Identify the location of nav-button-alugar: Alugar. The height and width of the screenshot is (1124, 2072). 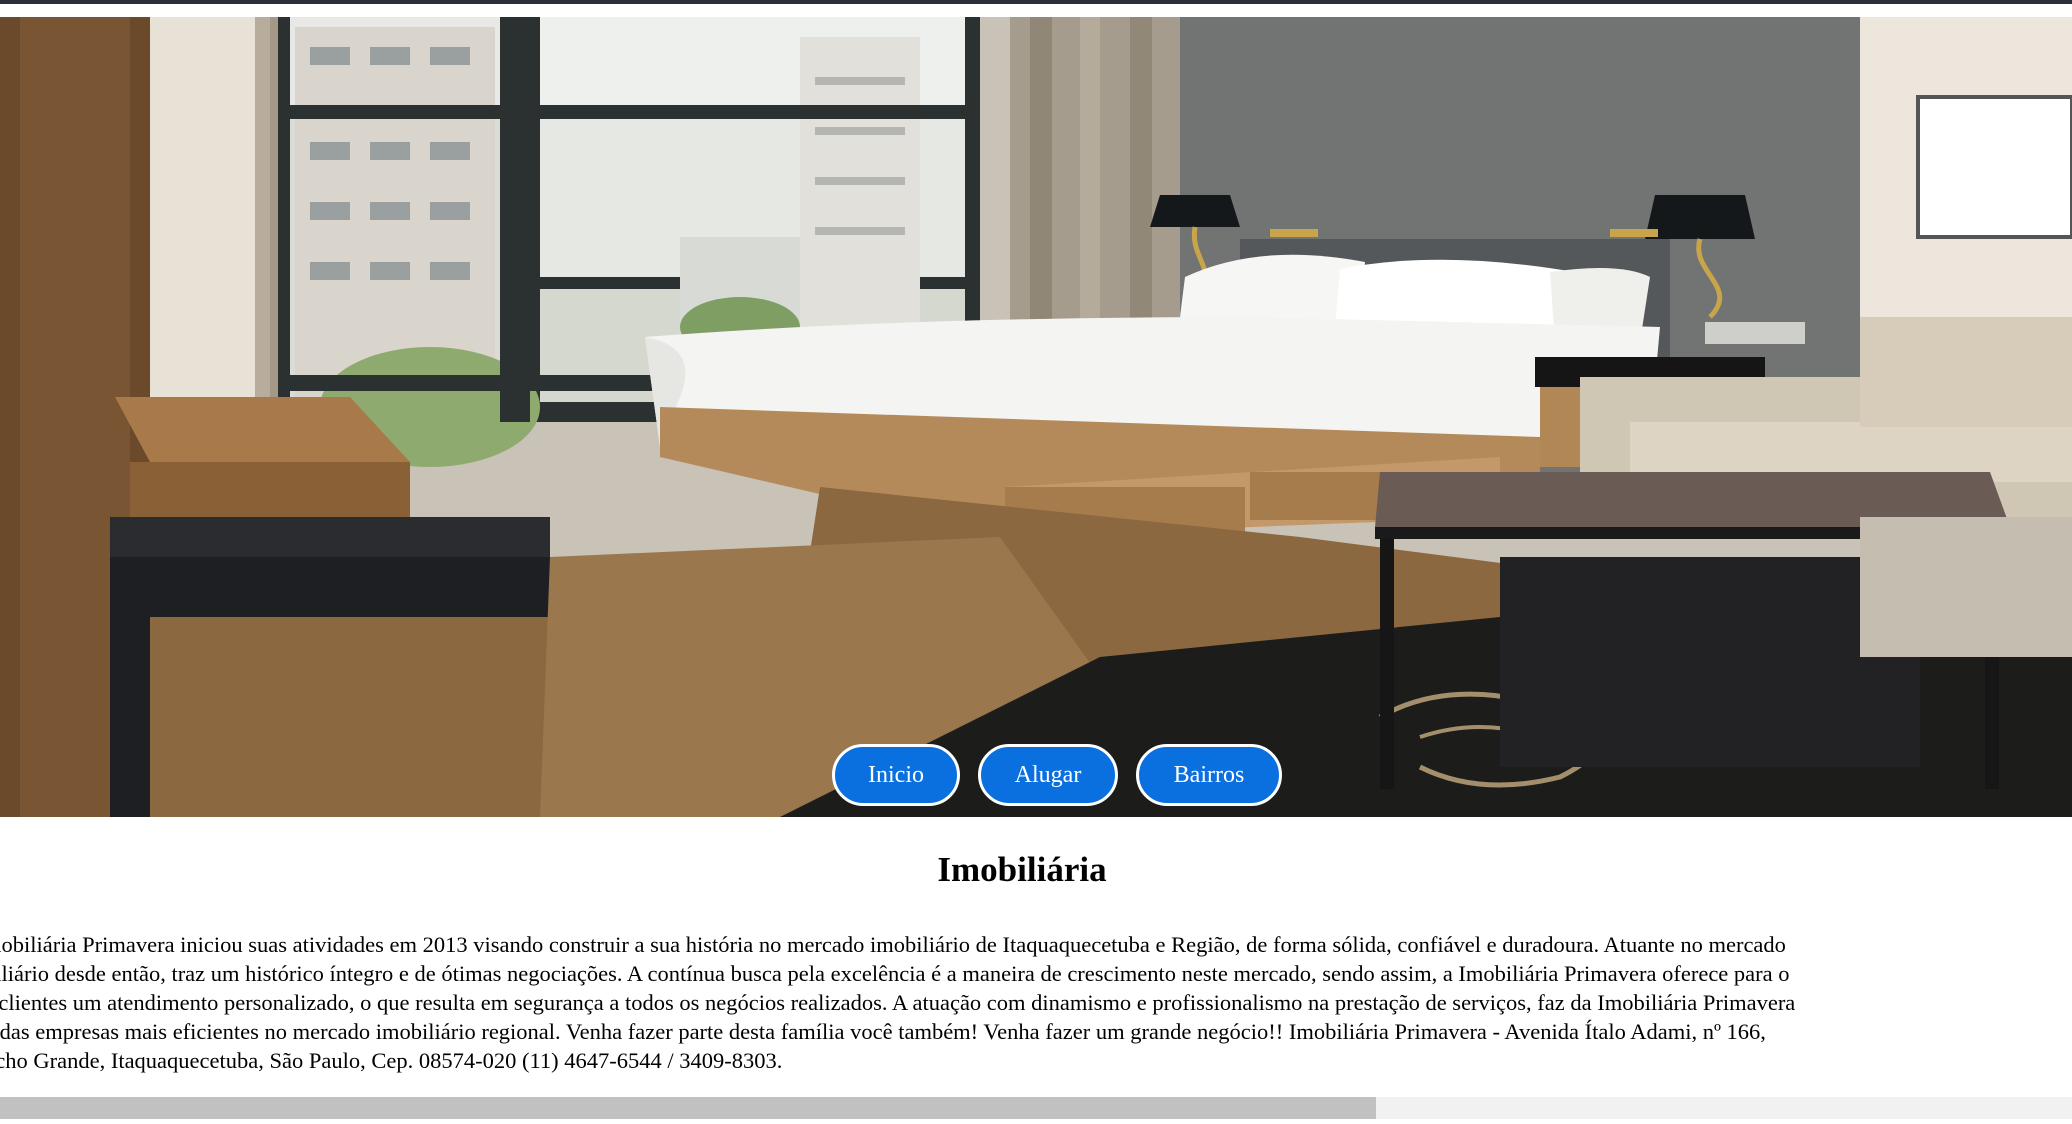
(1048, 775).